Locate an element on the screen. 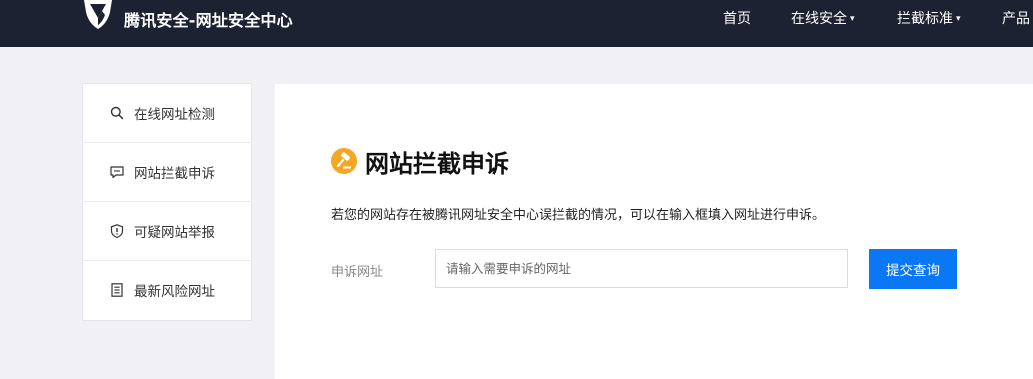 The width and height of the screenshot is (1033, 379). sidebar-item-latest-risk-urls: 最新风险网址 is located at coordinates (167, 290).